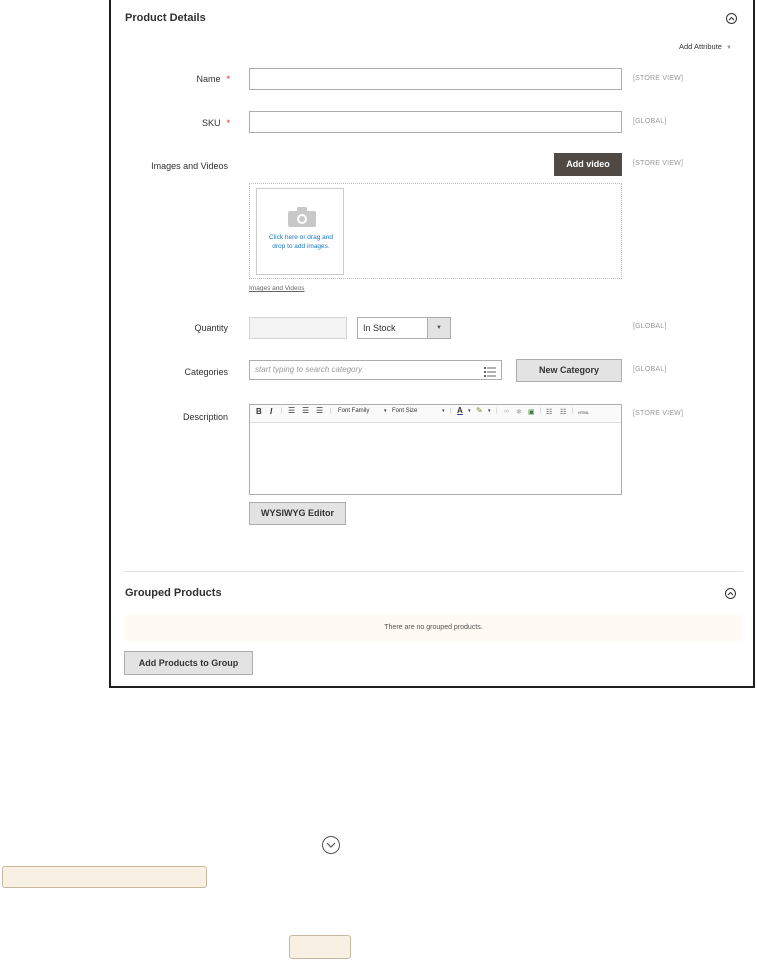 This screenshot has height=961, width=757. I want to click on section-divider, so click(433, 571).